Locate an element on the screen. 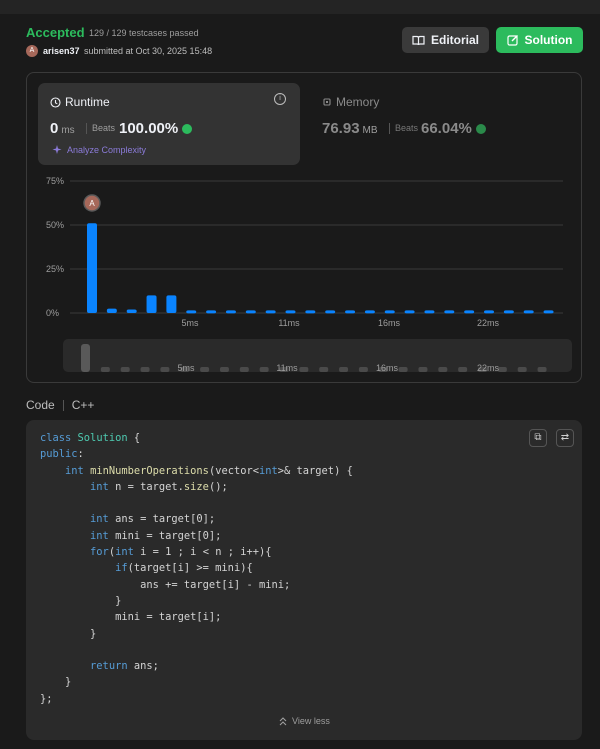 The width and height of the screenshot is (600, 749). code-header: Code C++ is located at coordinates (60, 405).